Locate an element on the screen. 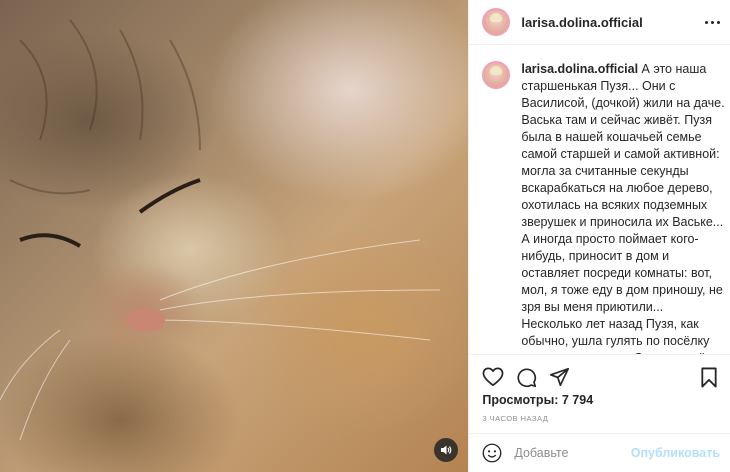 The width and height of the screenshot is (730, 472). comment-box: Опубликовать is located at coordinates (599, 452).